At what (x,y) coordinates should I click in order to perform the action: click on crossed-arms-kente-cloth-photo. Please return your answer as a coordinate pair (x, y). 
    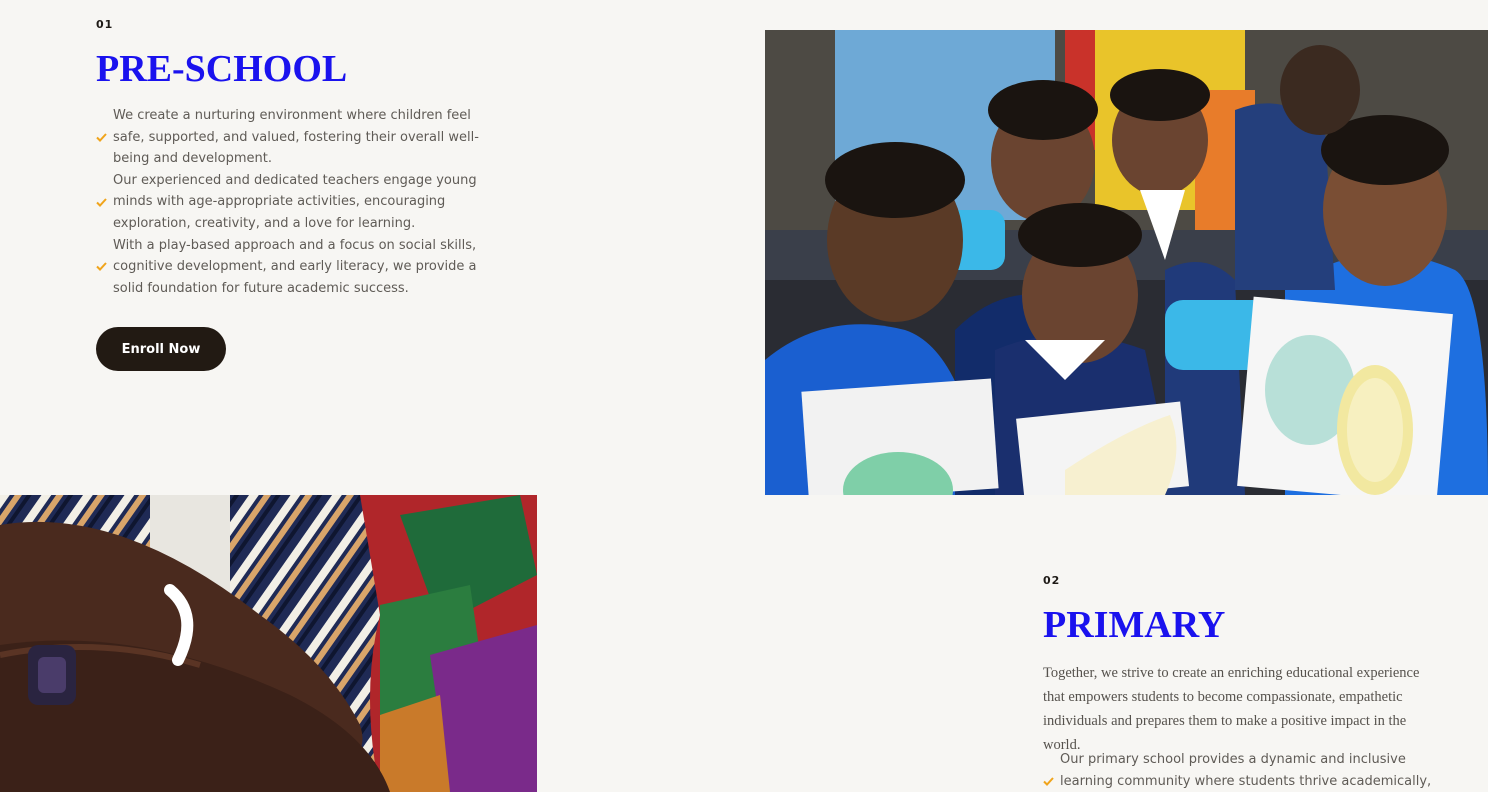
    Looking at the image, I should click on (268, 643).